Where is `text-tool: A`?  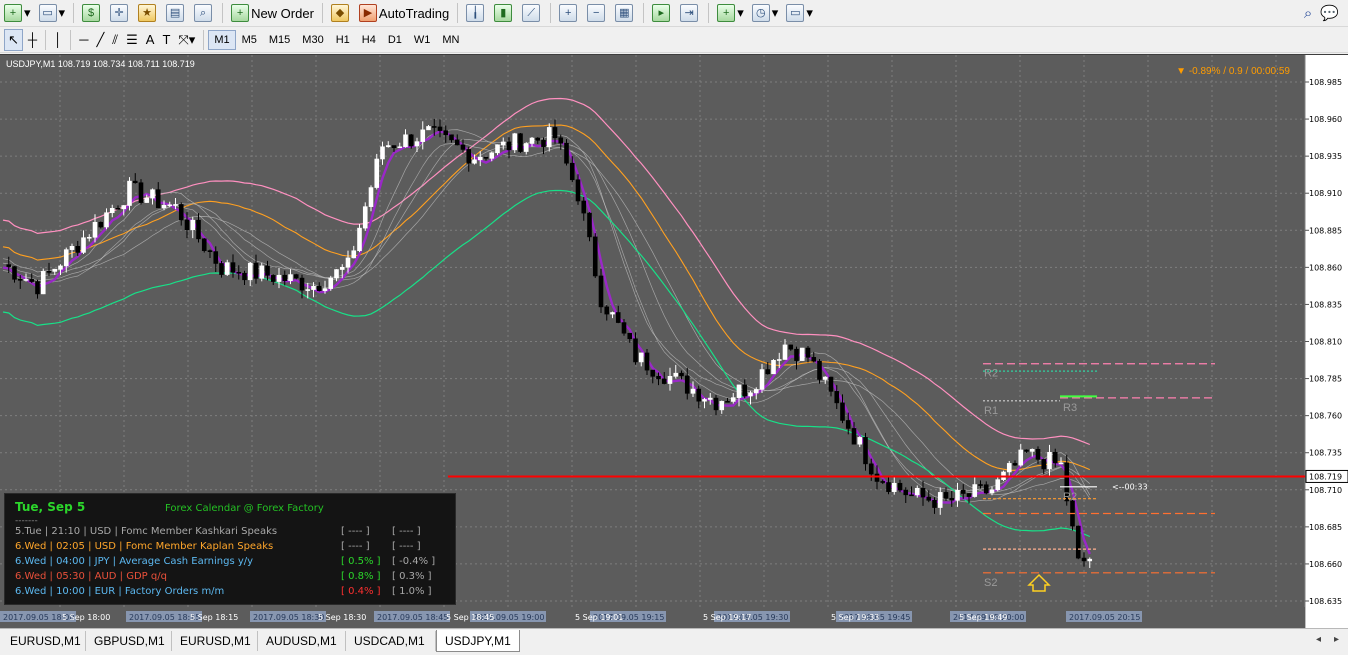
text-tool: A is located at coordinates (150, 40).